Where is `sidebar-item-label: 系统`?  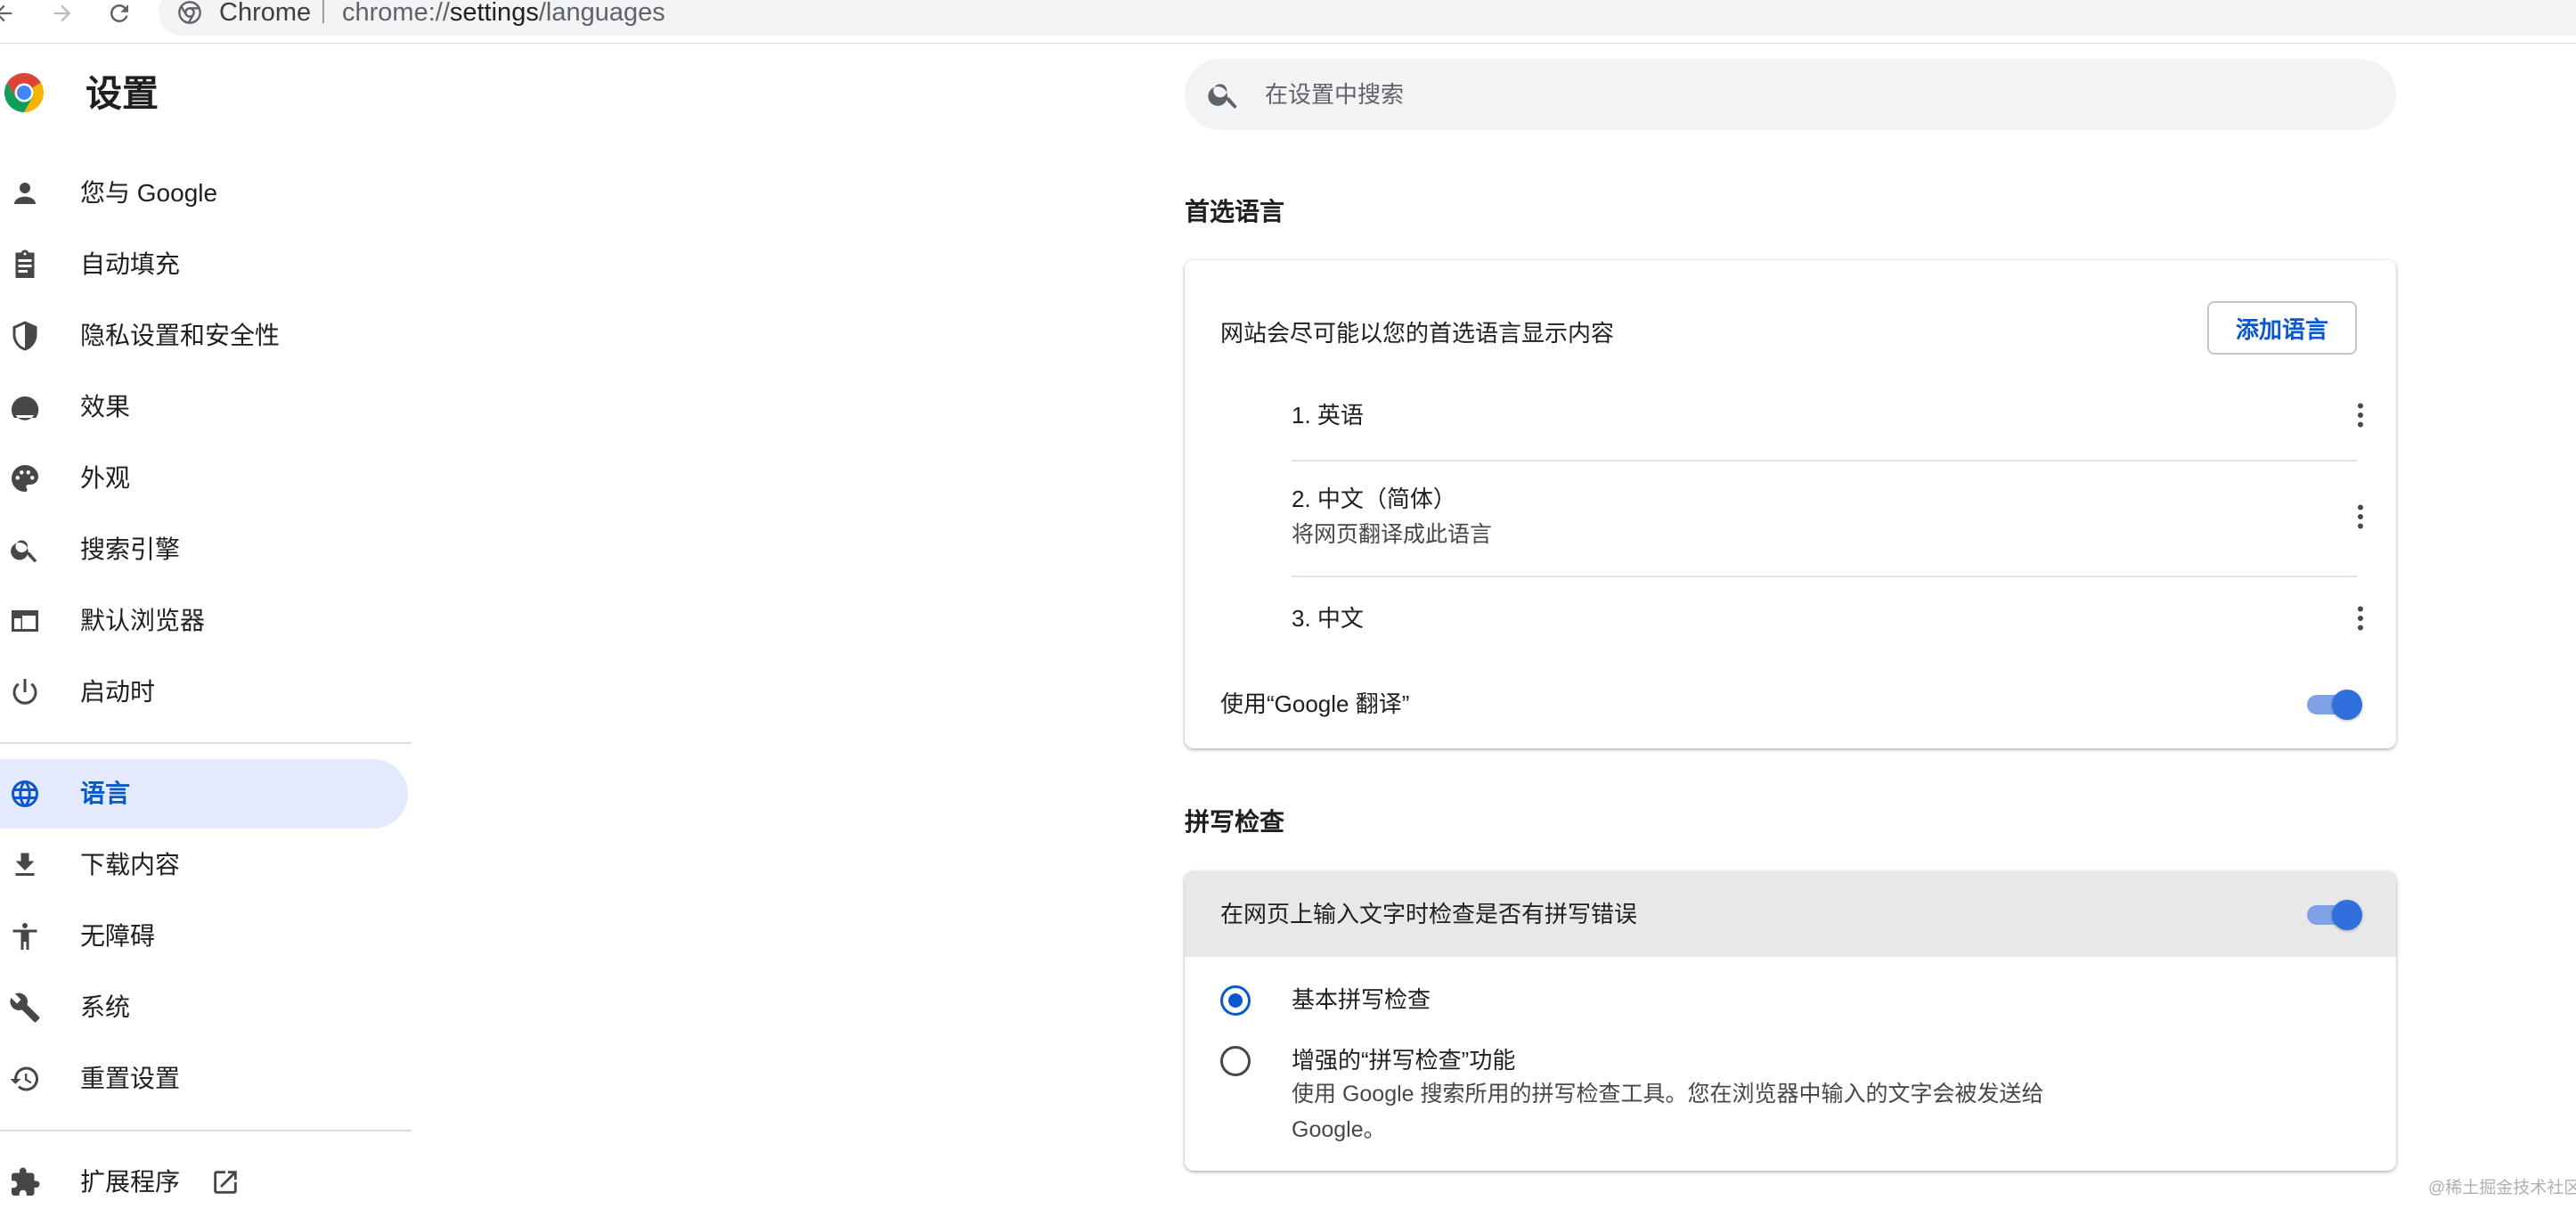
sidebar-item-label: 系统 is located at coordinates (105, 1007).